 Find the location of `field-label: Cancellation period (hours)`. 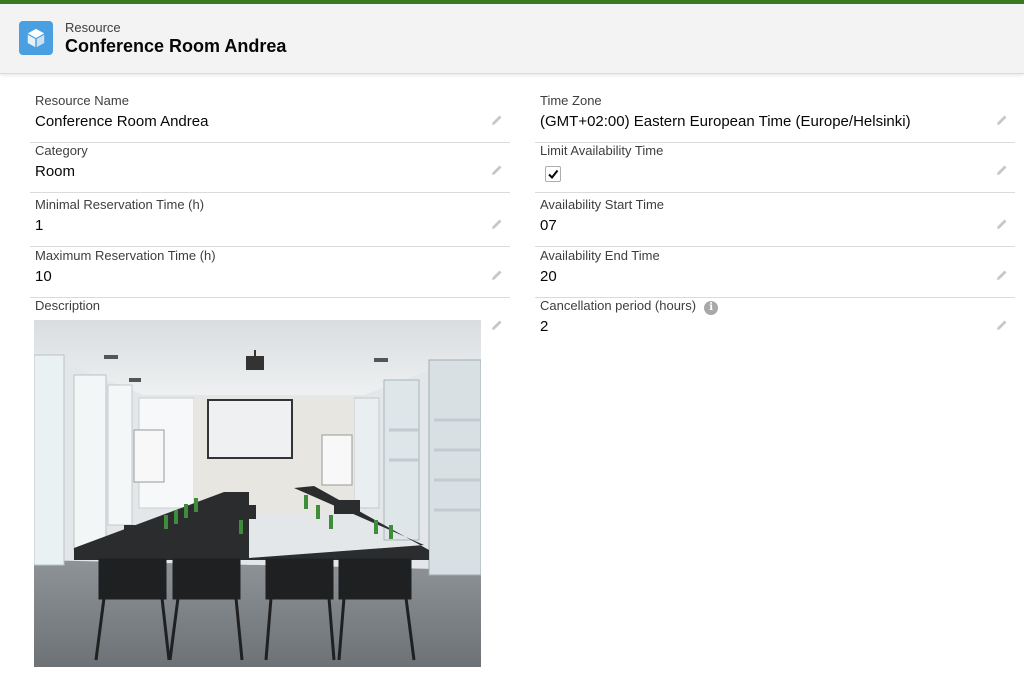

field-label: Cancellation period (hours) is located at coordinates (618, 305).